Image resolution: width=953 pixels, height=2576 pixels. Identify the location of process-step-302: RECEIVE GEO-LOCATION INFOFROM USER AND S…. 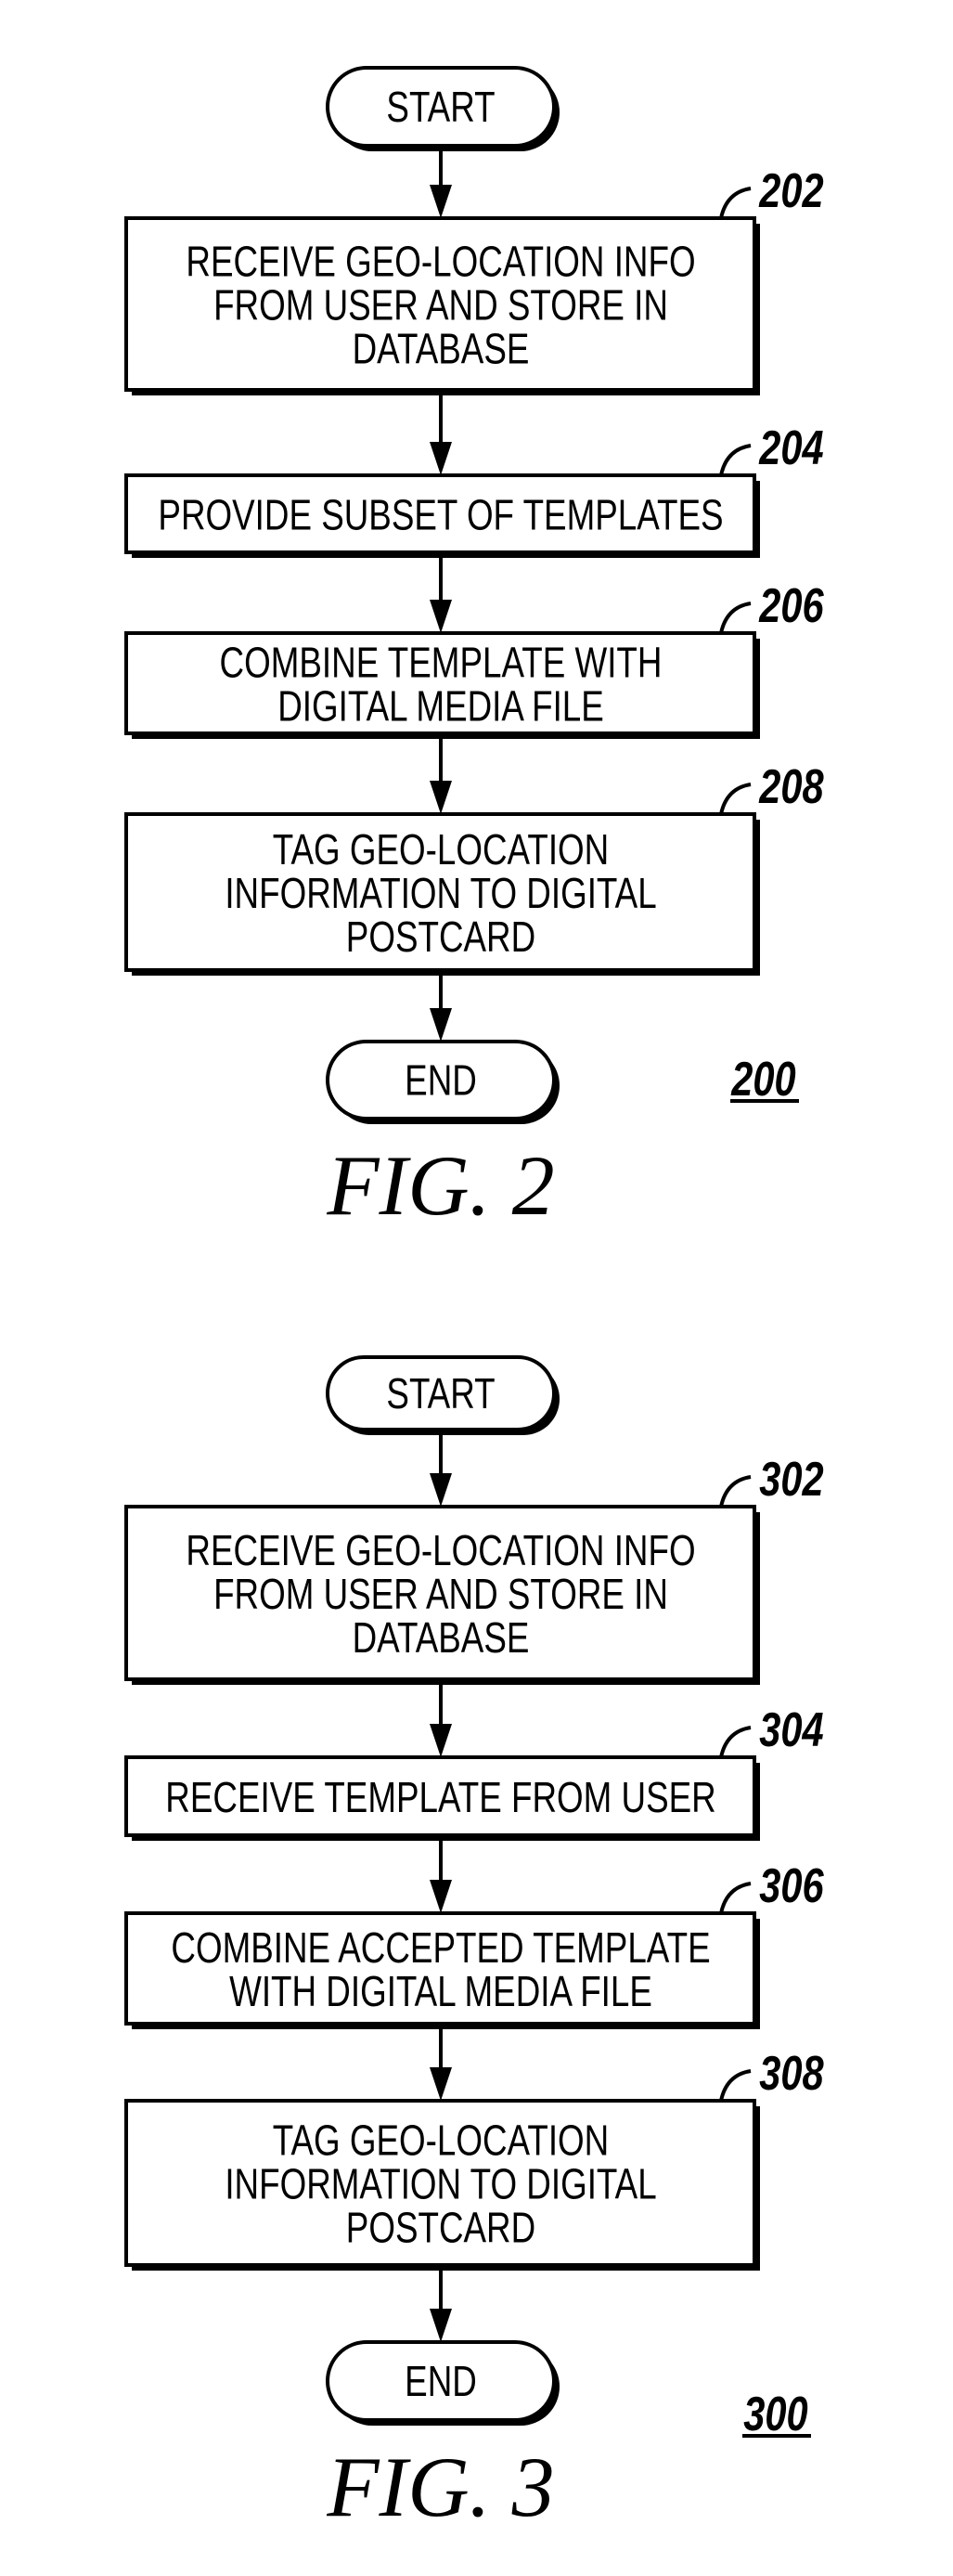
(474, 1568).